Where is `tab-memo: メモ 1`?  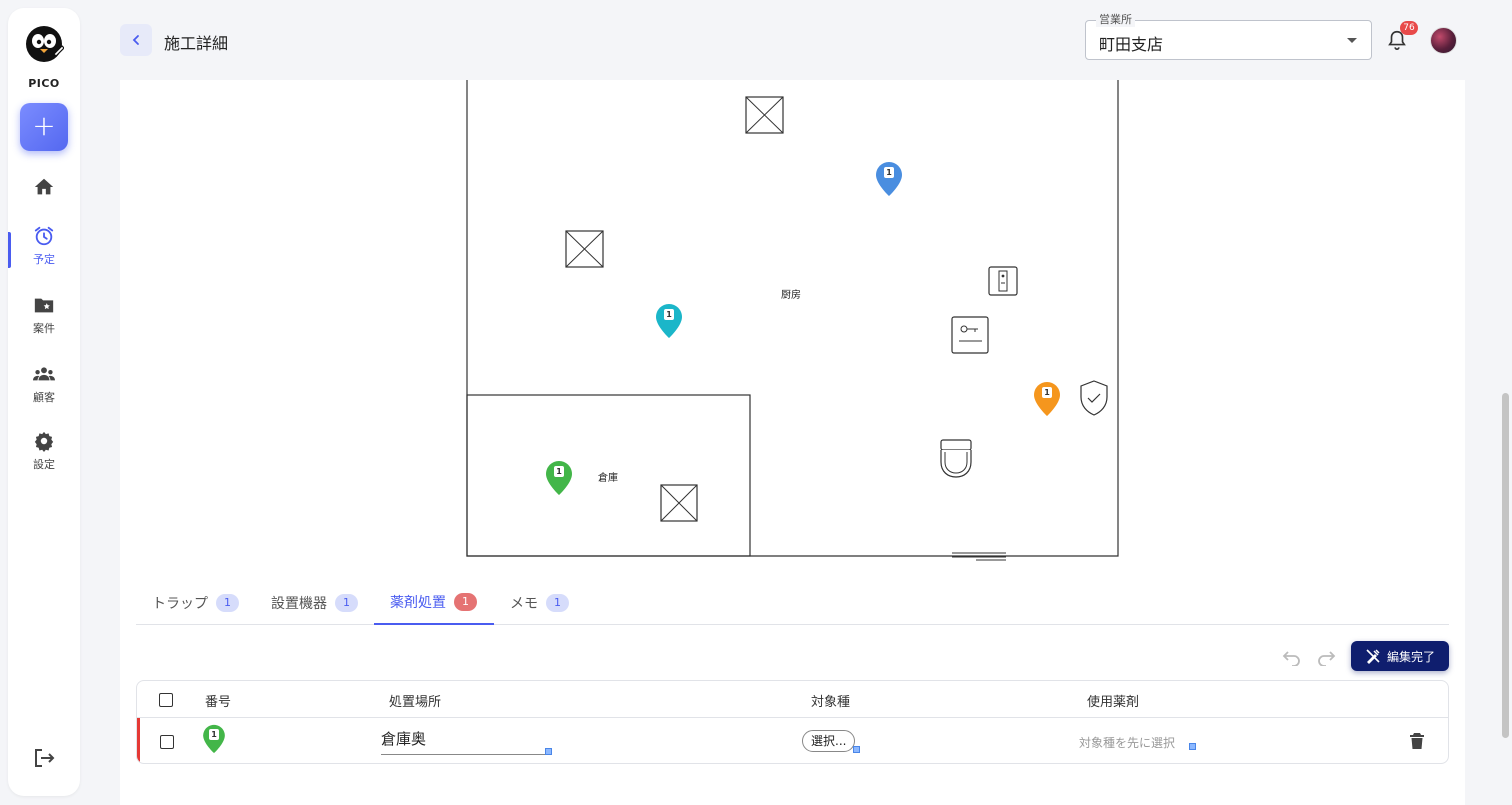
tab-memo: メモ 1 is located at coordinates (539, 602).